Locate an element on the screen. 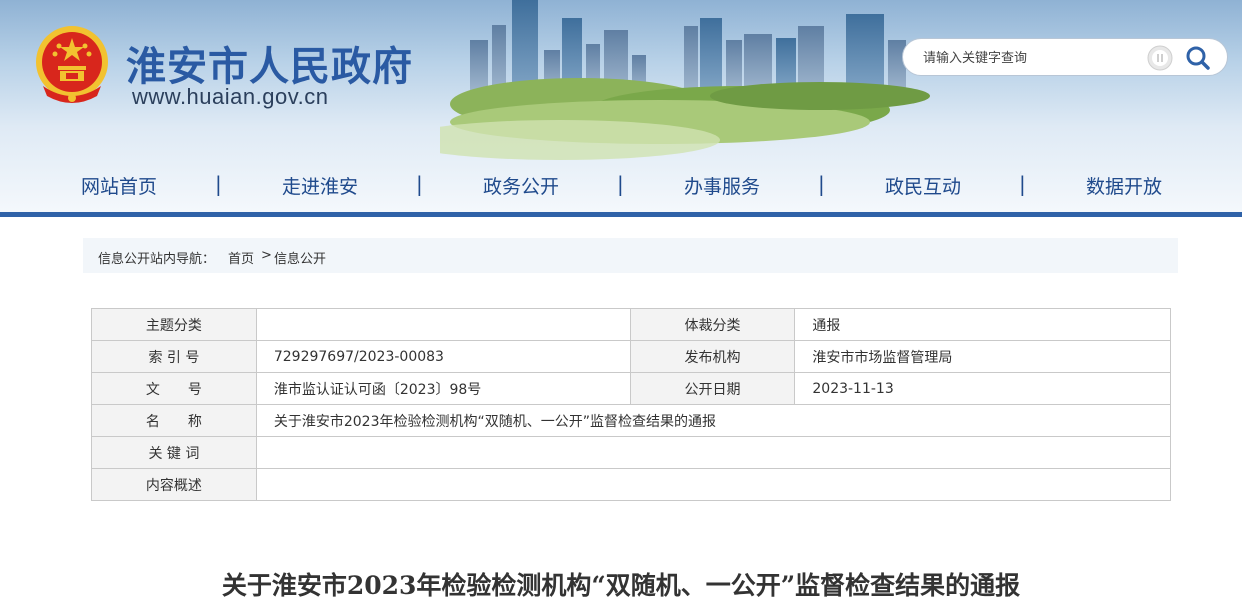 This screenshot has width=1242, height=616. nav-item-gov-affairs: 政务公开 is located at coordinates (521, 185).